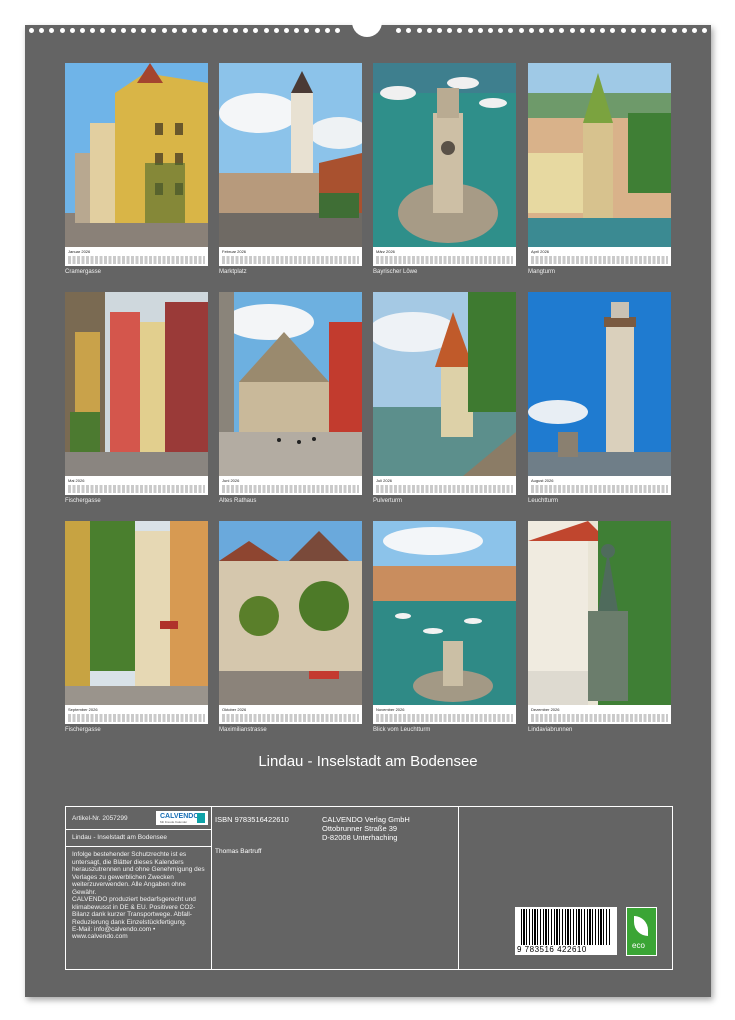 The width and height of the screenshot is (735, 1020). Describe the element at coordinates (120, 837) in the screenshot. I see `calendar-name: Lindau - Inselstadt am Bodensee` at that location.